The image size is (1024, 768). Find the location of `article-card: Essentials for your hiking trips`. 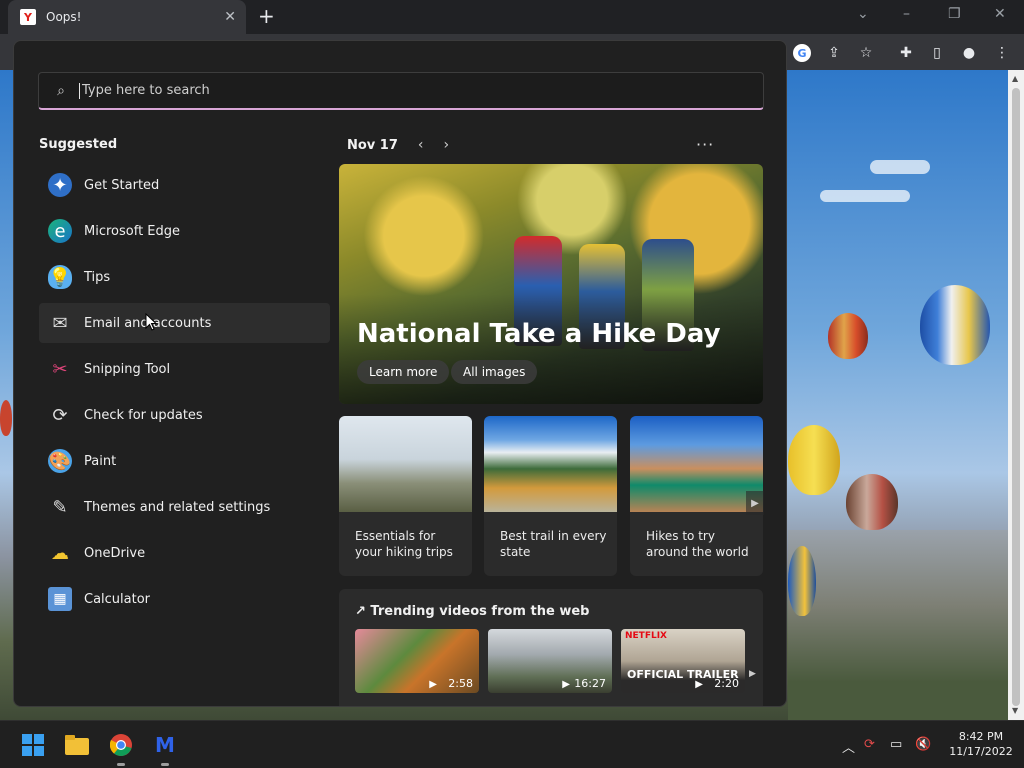

article-card: Essentials for your hiking trips is located at coordinates (405, 496).